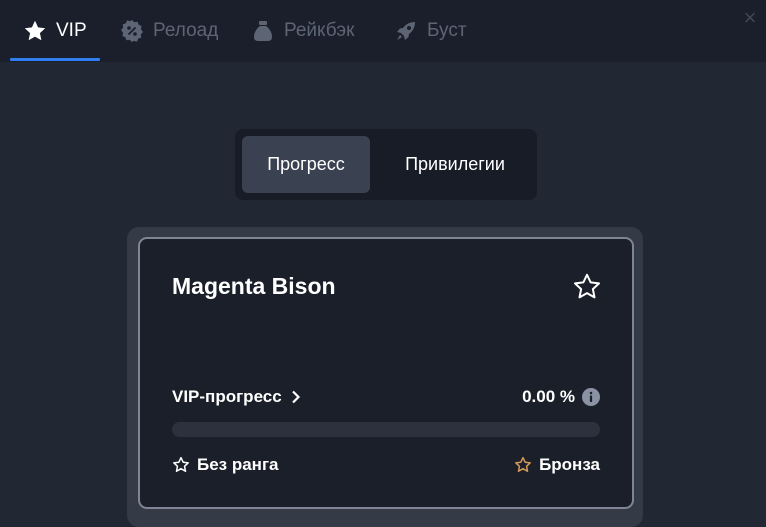  What do you see at coordinates (35, 31) in the screenshot?
I see `star-icon` at bounding box center [35, 31].